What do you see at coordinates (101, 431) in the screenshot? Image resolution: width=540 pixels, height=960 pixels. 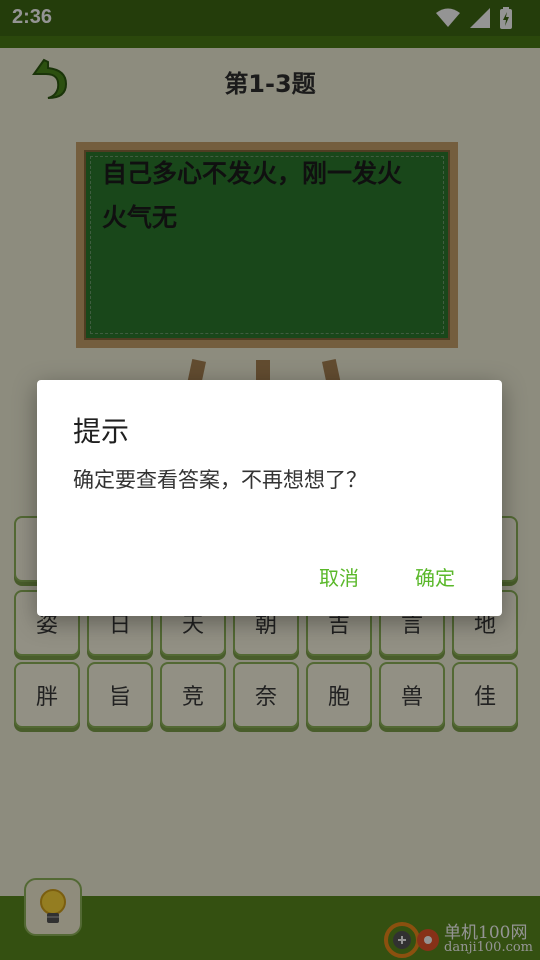 I see `dialog-title: 提示` at bounding box center [101, 431].